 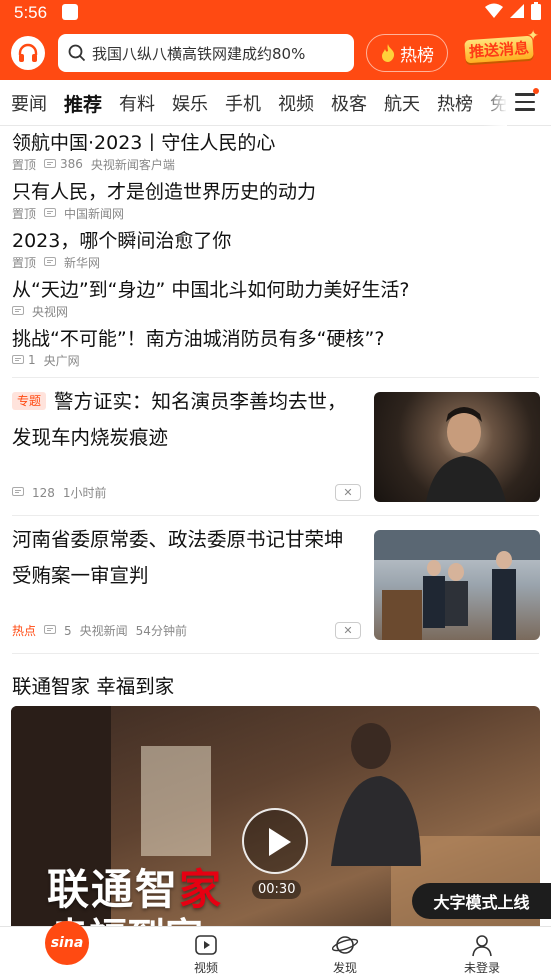 I want to click on video-duration: 00:30, so click(x=277, y=889).